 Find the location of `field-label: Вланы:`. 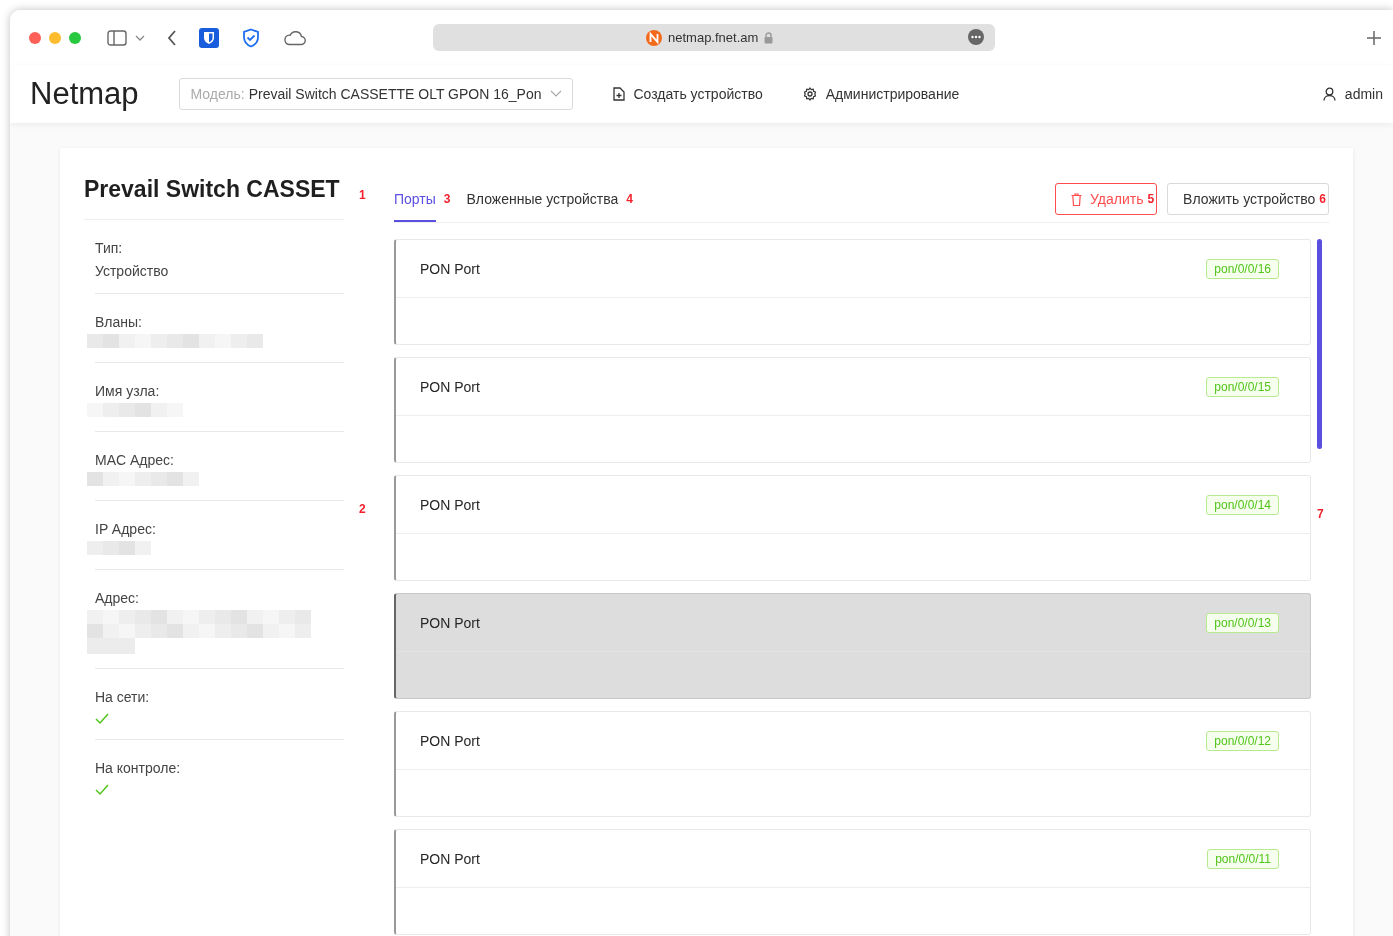

field-label: Вланы: is located at coordinates (118, 322).